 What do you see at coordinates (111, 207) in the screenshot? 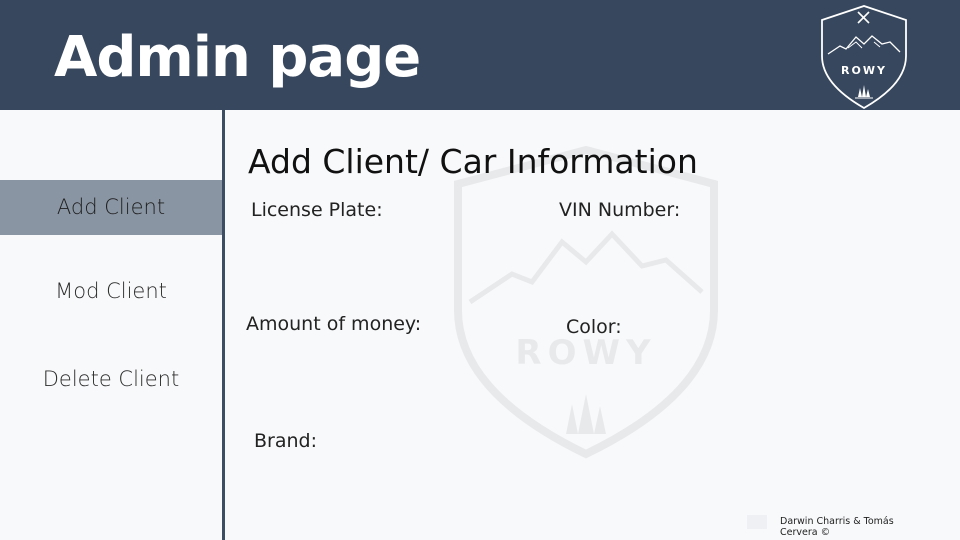
I see `sidebar-item-add-client: Add Client` at bounding box center [111, 207].